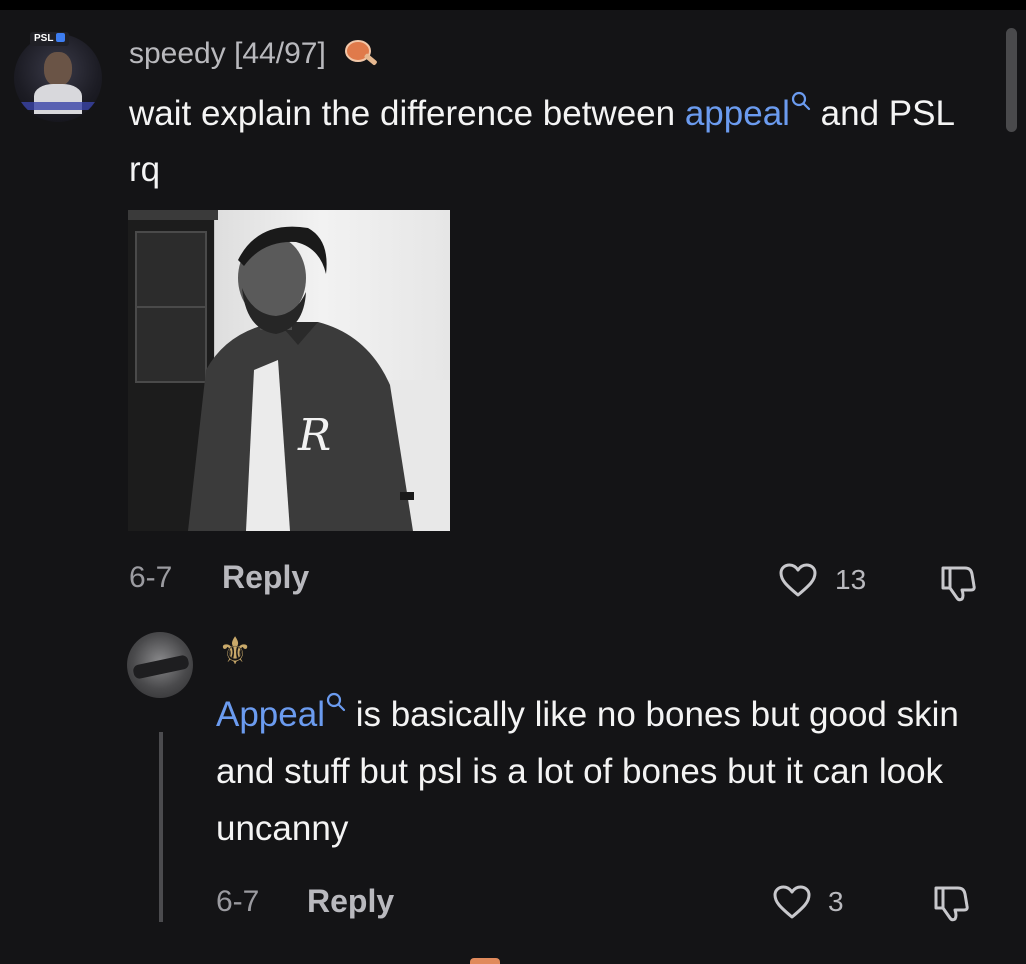 The width and height of the screenshot is (1026, 964). I want to click on appeal-link-text: appeal, so click(737, 113).